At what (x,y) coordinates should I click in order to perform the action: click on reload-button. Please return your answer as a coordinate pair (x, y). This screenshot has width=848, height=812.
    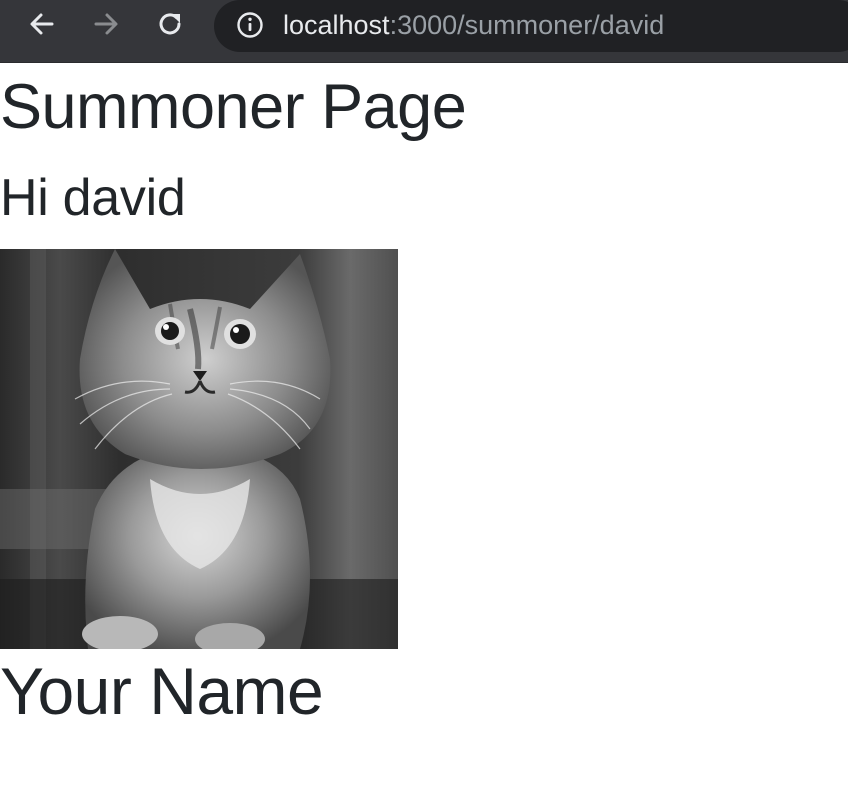
    Looking at the image, I should click on (170, 24).